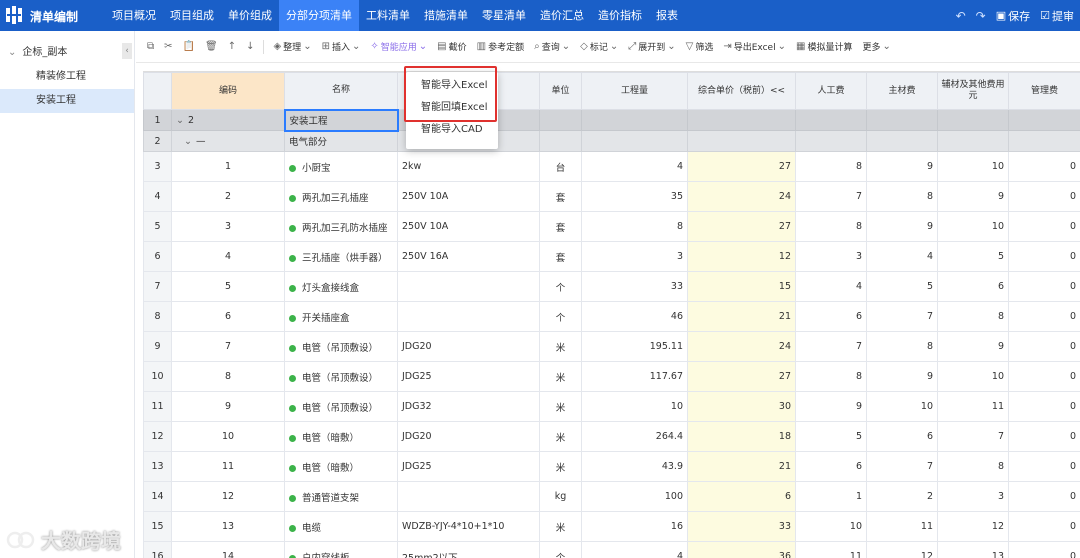 Image resolution: width=1080 pixels, height=558 pixels. What do you see at coordinates (468, 549) in the screenshot?
I see `spec-cell: 25mm2以下` at bounding box center [468, 549].